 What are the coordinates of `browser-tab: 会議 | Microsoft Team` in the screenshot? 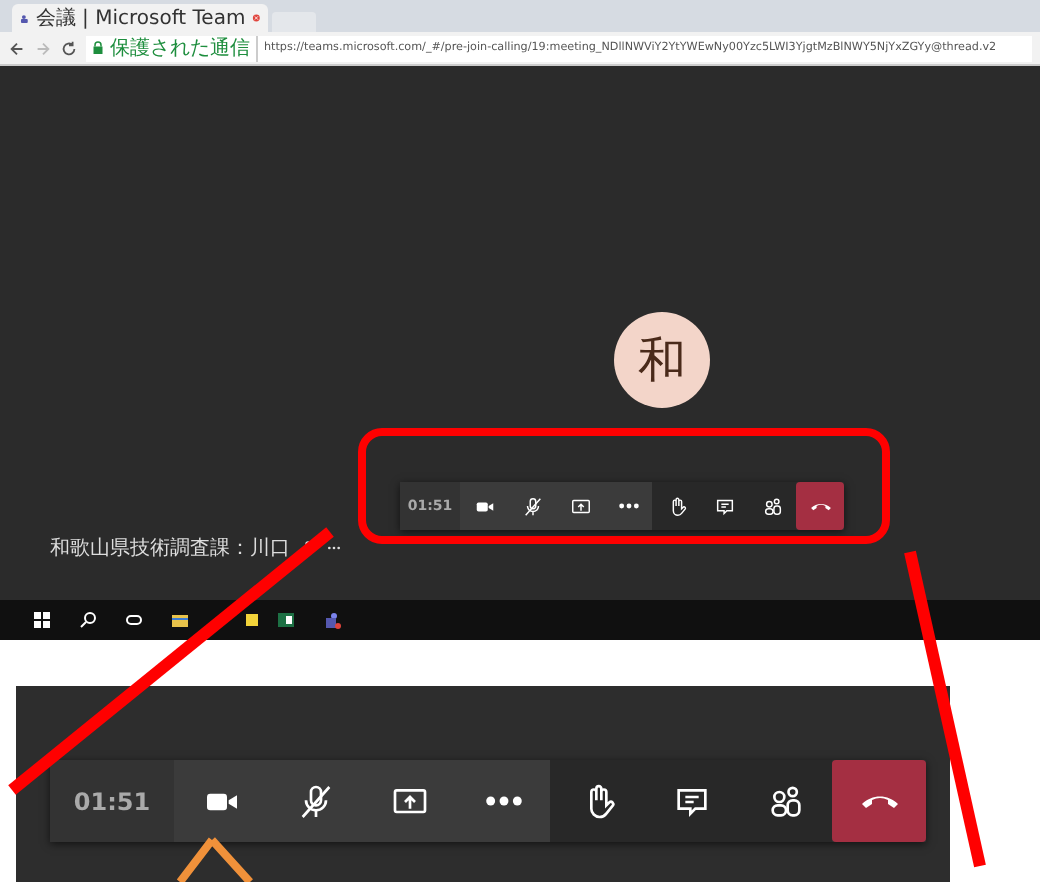 It's located at (140, 18).